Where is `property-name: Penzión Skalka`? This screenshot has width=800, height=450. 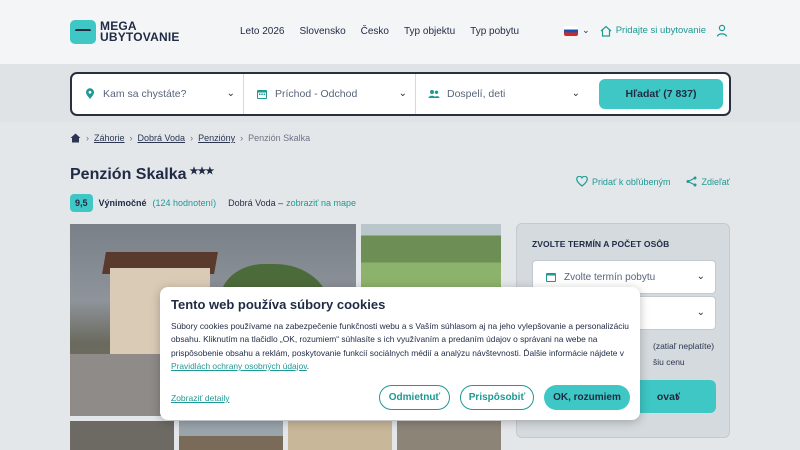
property-name: Penzión Skalka is located at coordinates (128, 174).